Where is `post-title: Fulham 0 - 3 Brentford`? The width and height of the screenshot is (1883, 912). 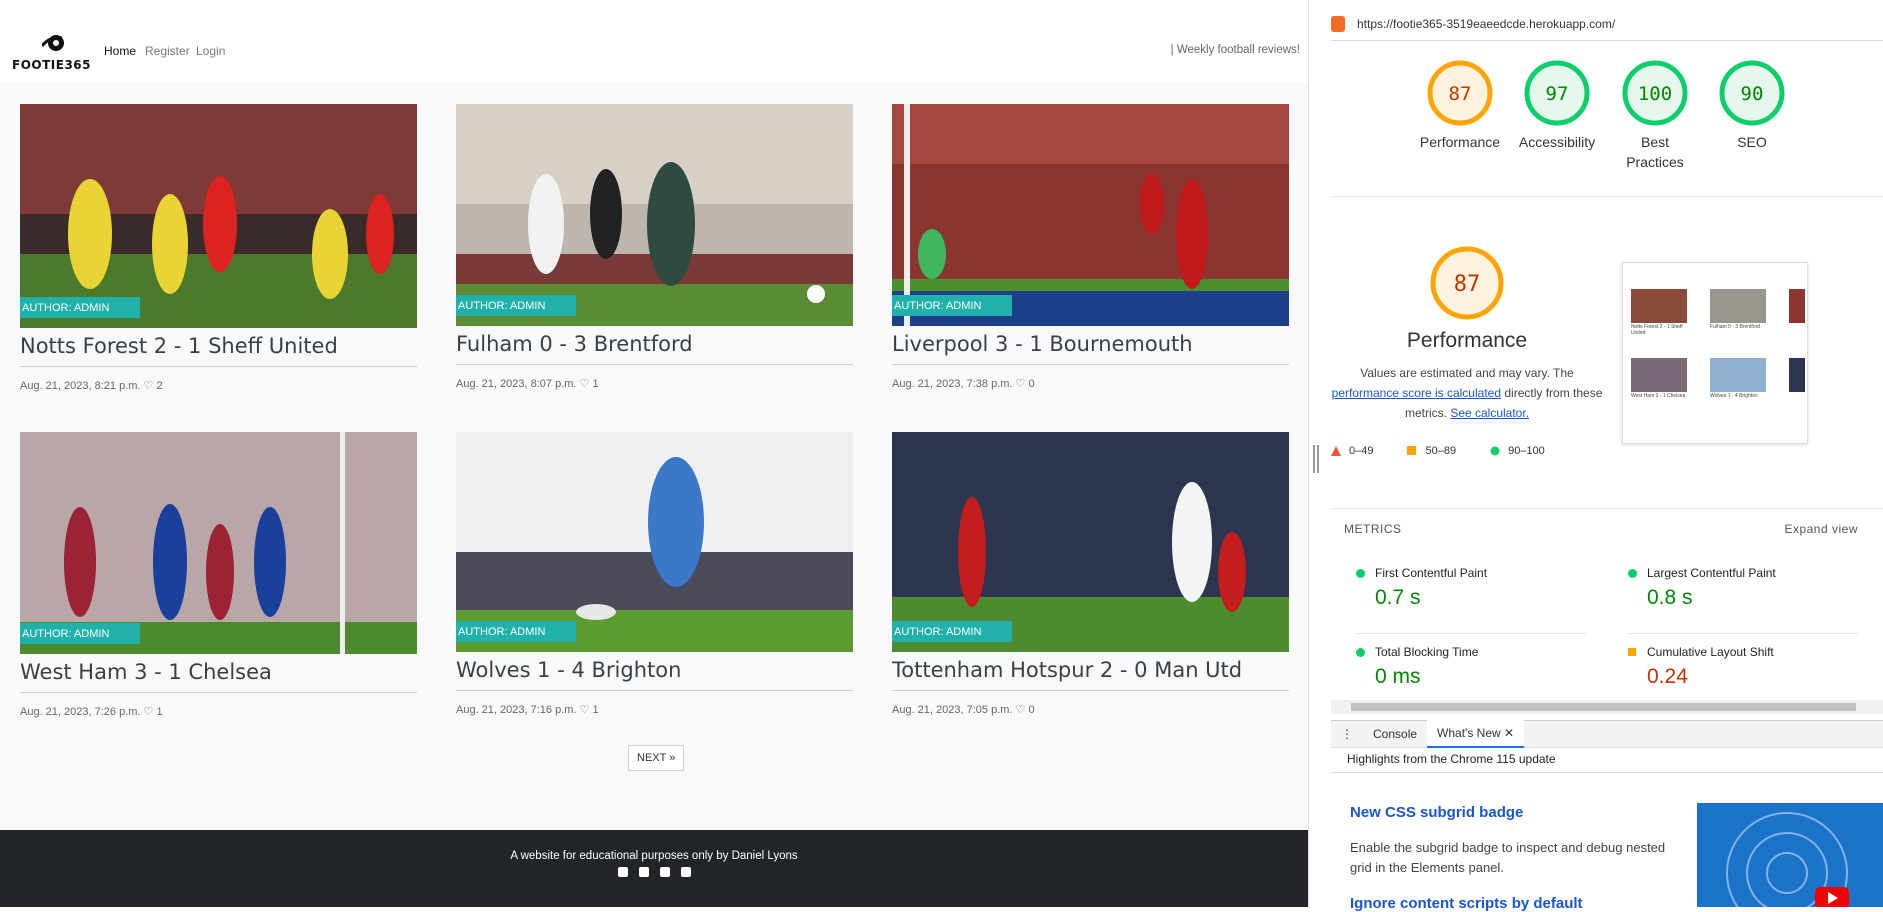
post-title: Fulham 0 - 3 Brentford is located at coordinates (654, 347).